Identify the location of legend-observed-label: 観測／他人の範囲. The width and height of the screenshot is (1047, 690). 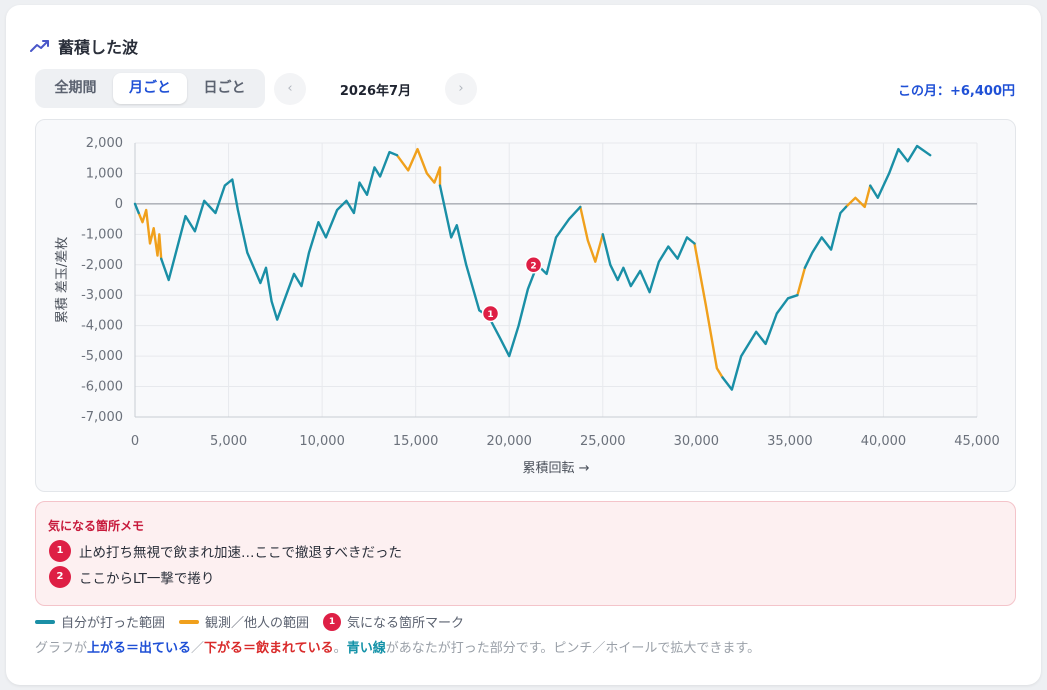
(257, 623).